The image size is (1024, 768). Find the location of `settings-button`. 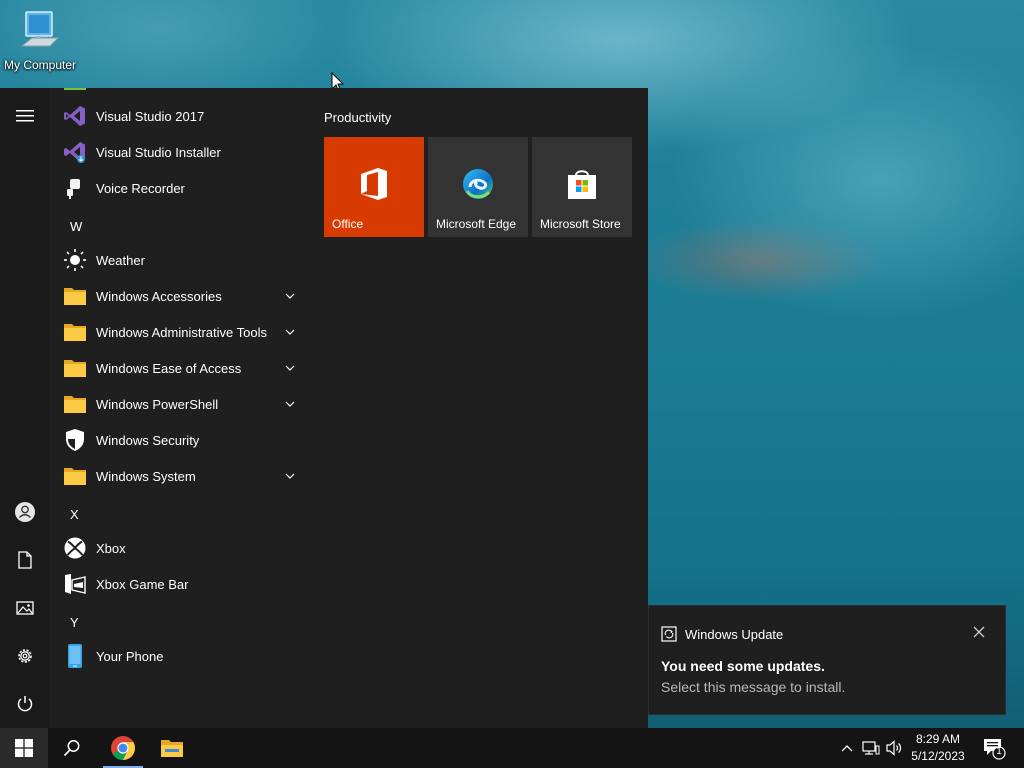

settings-button is located at coordinates (25, 656).